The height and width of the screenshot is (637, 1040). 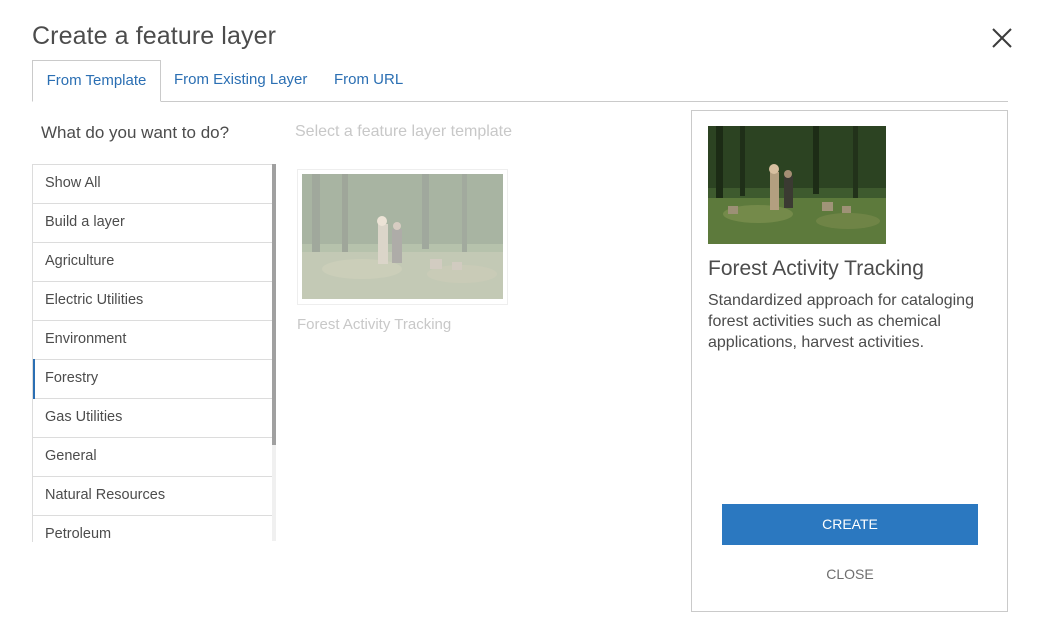 What do you see at coordinates (816, 268) in the screenshot?
I see `detail-title: Forest Activity Tracking` at bounding box center [816, 268].